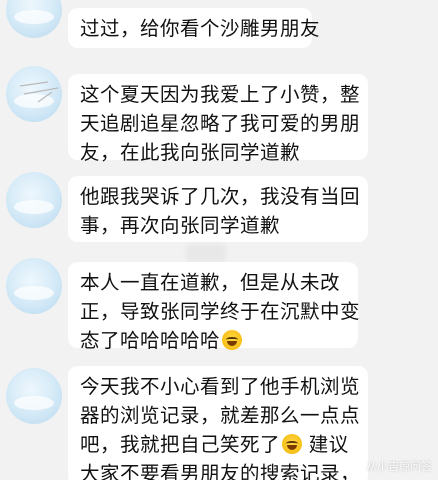 The width and height of the screenshot is (438, 480). I want to click on message-bubble: 过过，给你看个沙雕男朋友, so click(194, 28).